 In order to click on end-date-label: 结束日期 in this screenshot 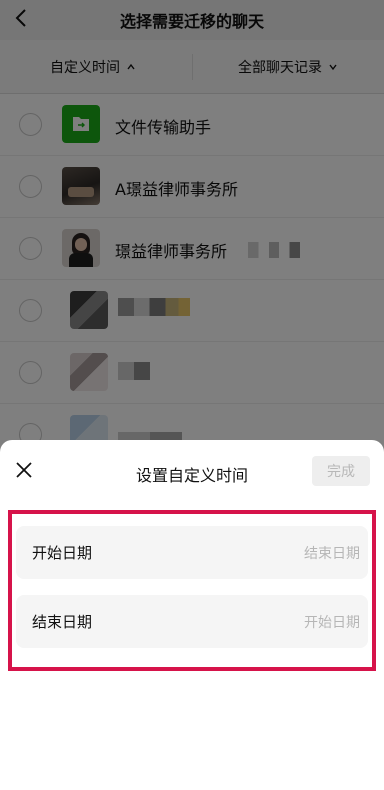, I will do `click(62, 622)`.